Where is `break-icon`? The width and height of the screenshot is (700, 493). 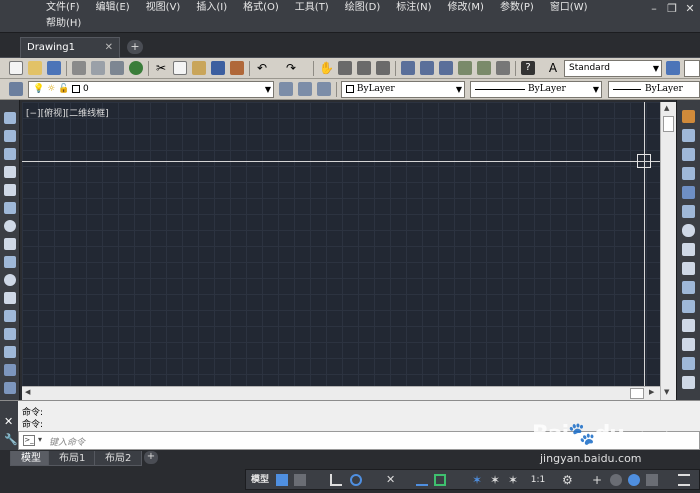 break-icon is located at coordinates (688, 344).